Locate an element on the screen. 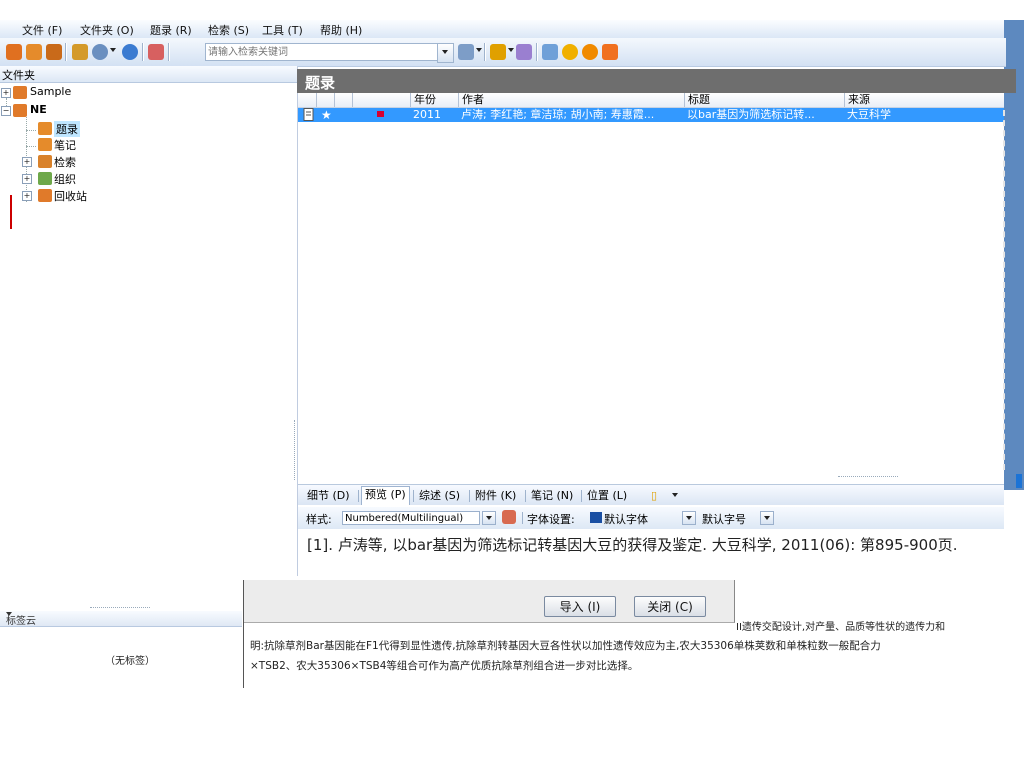 The height and width of the screenshot is (768, 1024). tree-item-label: 回收站 is located at coordinates (70, 196).